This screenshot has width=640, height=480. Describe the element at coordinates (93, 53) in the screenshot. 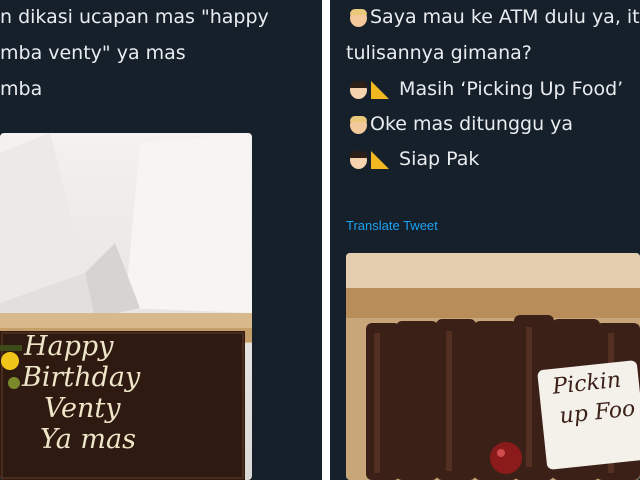

I see `tweet-text-line-2: mba venty" ya mas` at that location.